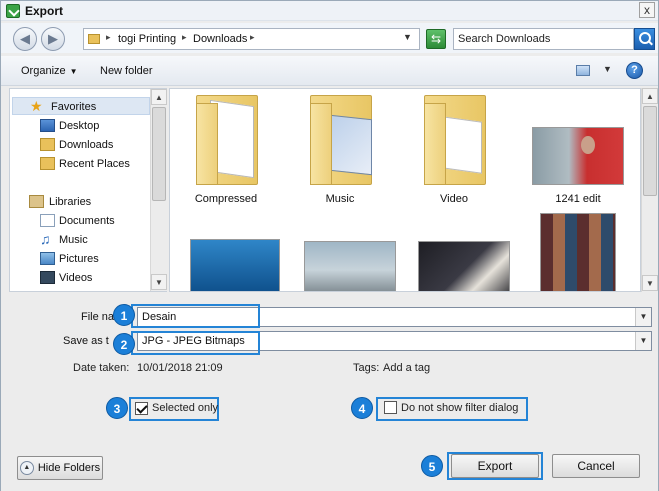 Image resolution: width=659 pixels, height=491 pixels. Describe the element at coordinates (329, 11) in the screenshot. I see `title-bar: Export x` at that location.